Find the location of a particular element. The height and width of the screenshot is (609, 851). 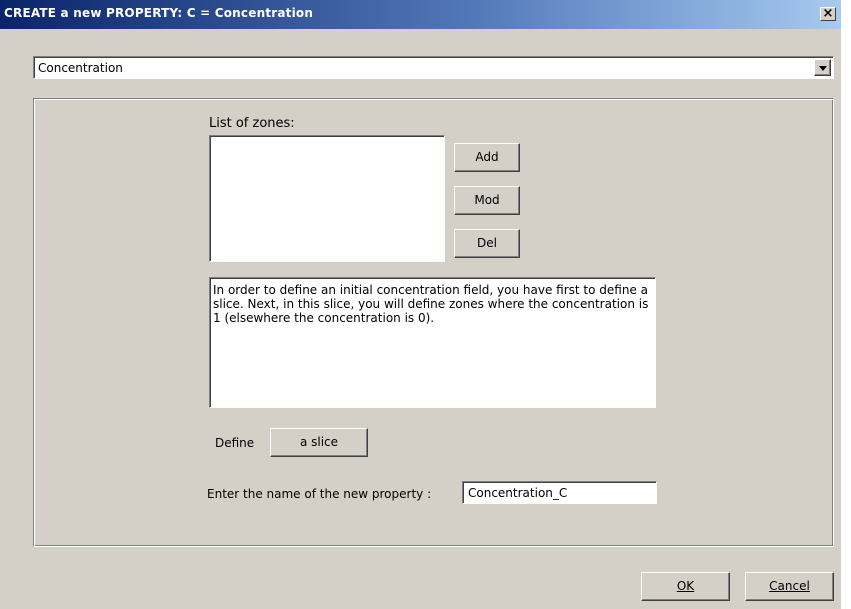

ok-button: OK is located at coordinates (685, 586).